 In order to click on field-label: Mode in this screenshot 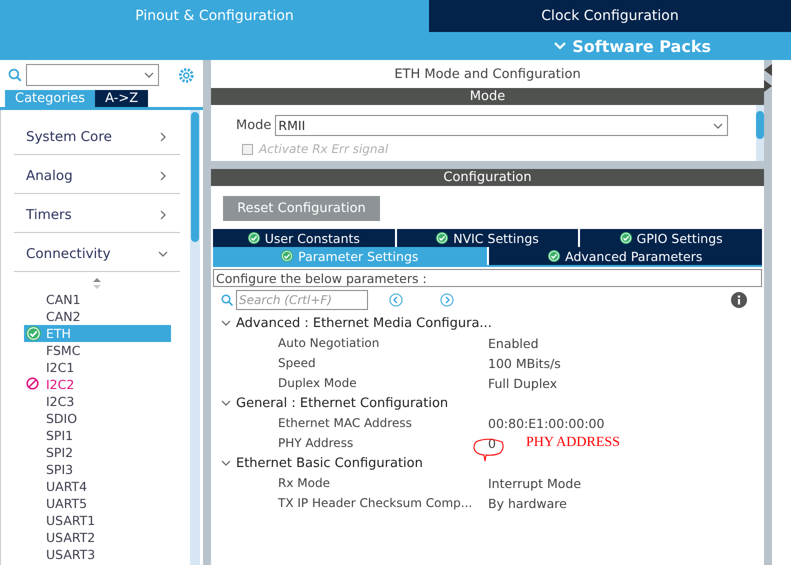, I will do `click(254, 125)`.